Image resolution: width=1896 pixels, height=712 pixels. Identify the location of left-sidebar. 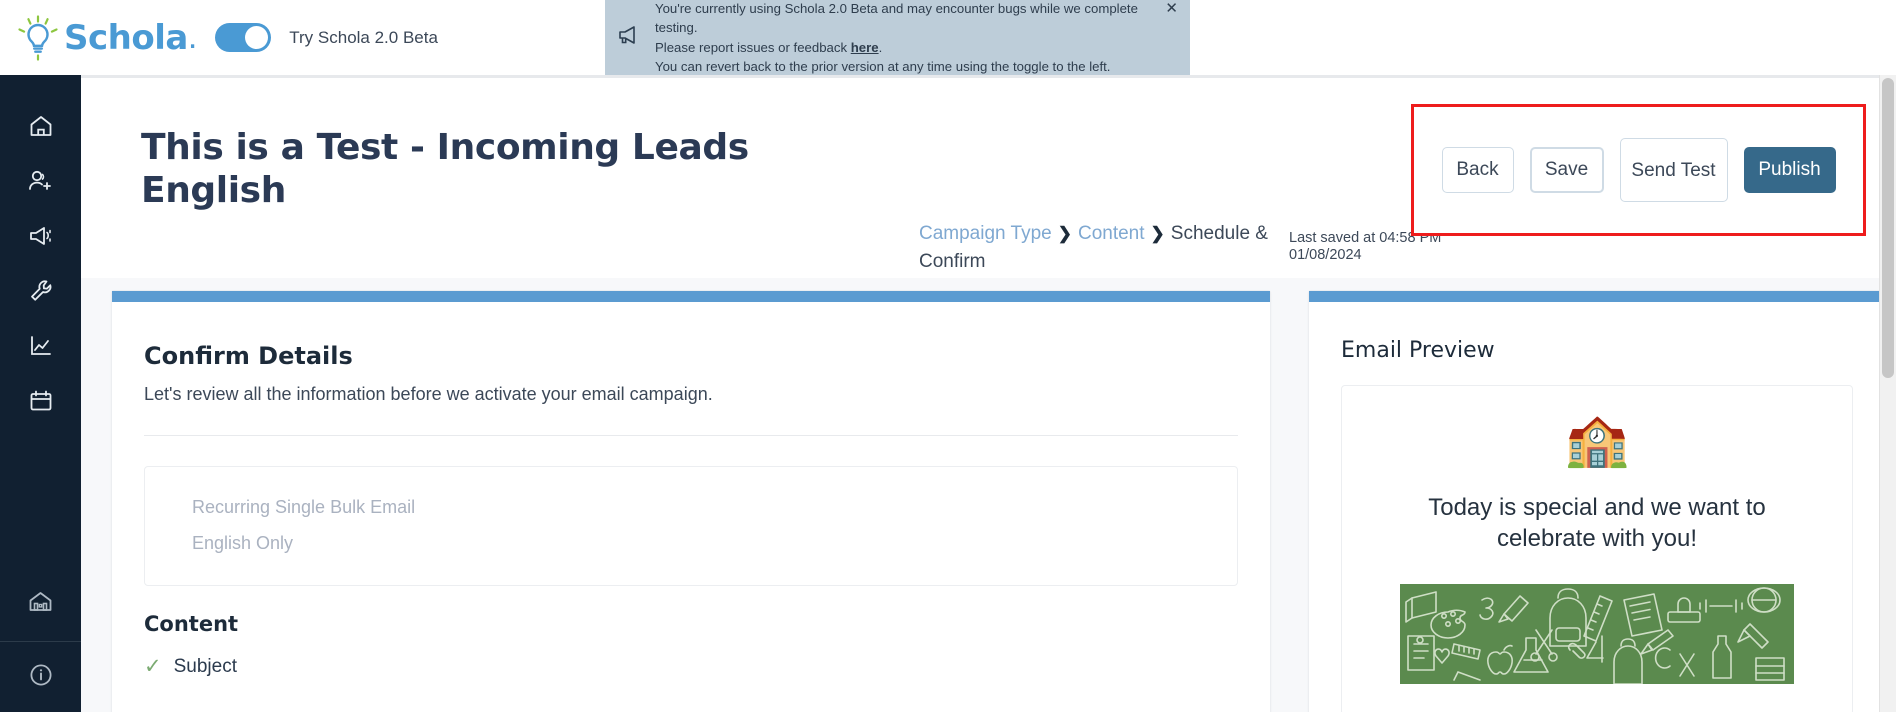
(40, 393).